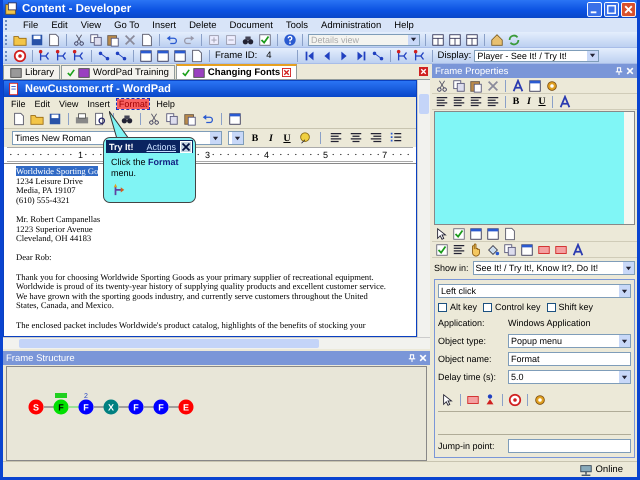  What do you see at coordinates (518, 307) in the screenshot?
I see `checkbox-label: Control key` at bounding box center [518, 307].